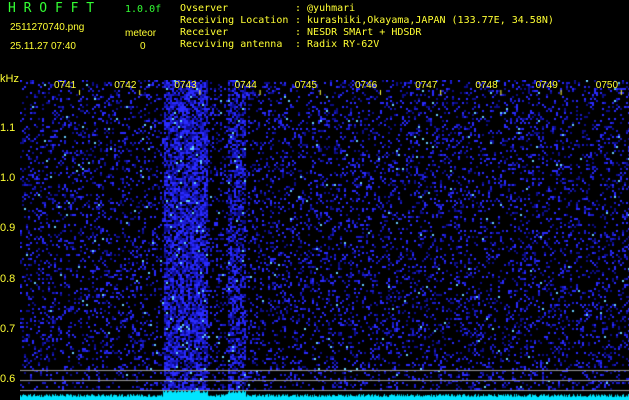  What do you see at coordinates (245, 85) in the screenshot?
I see `x-tick-label: 0744` at bounding box center [245, 85].